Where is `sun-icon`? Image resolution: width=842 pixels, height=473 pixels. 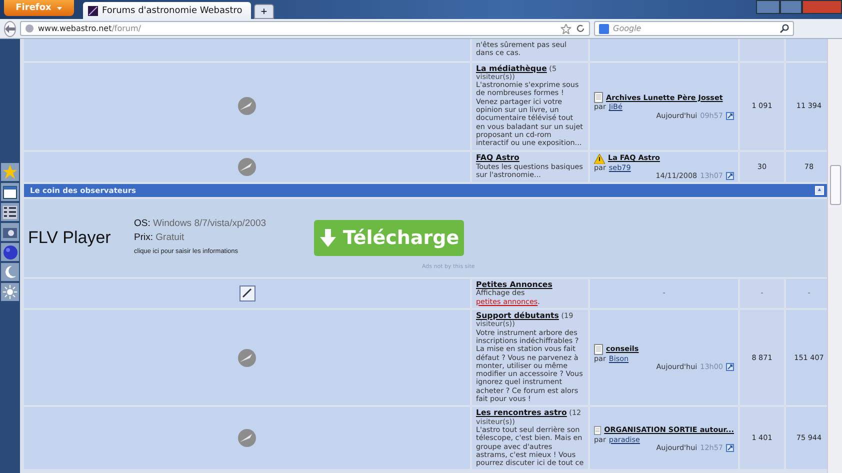 sun-icon is located at coordinates (10, 292).